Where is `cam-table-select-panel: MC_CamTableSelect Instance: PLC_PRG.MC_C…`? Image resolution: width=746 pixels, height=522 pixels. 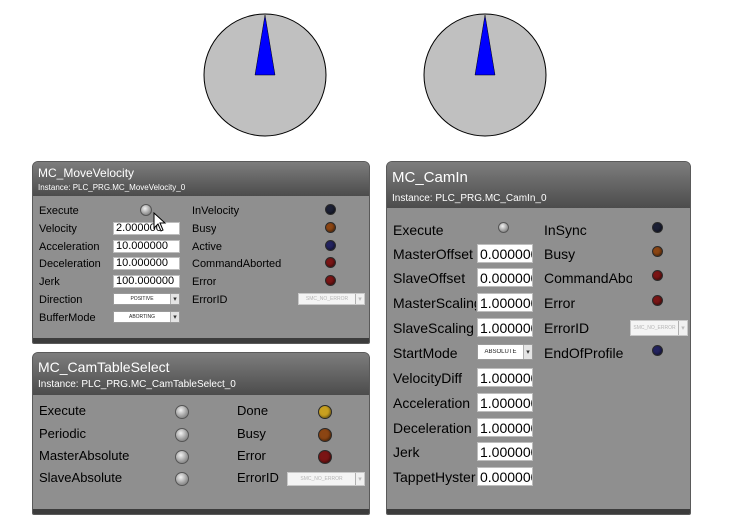 cam-table-select-panel: MC_CamTableSelect Instance: PLC_PRG.MC_C… is located at coordinates (201, 433).